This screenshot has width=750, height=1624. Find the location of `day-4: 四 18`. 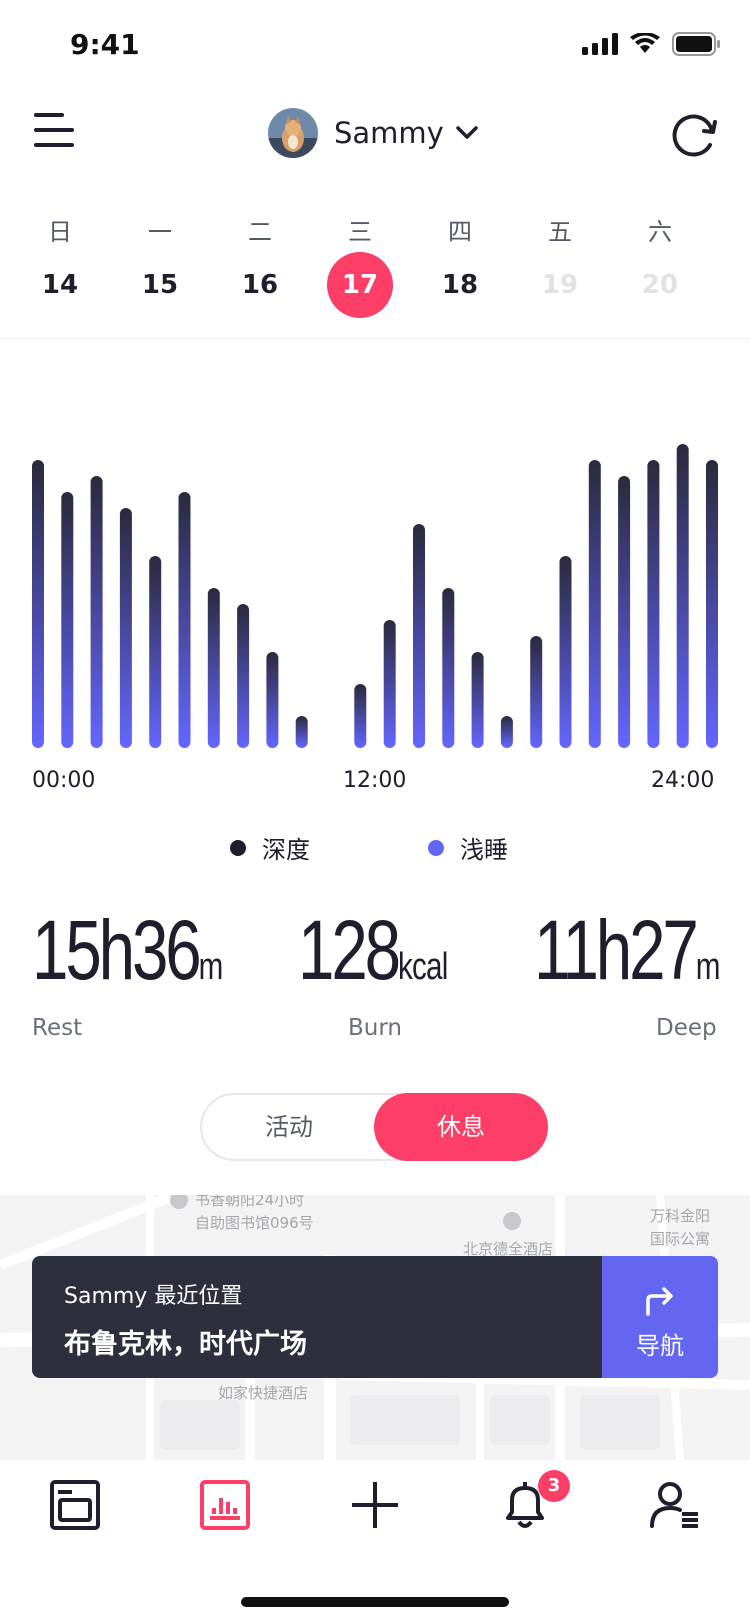

day-4: 四 18 is located at coordinates (460, 265).